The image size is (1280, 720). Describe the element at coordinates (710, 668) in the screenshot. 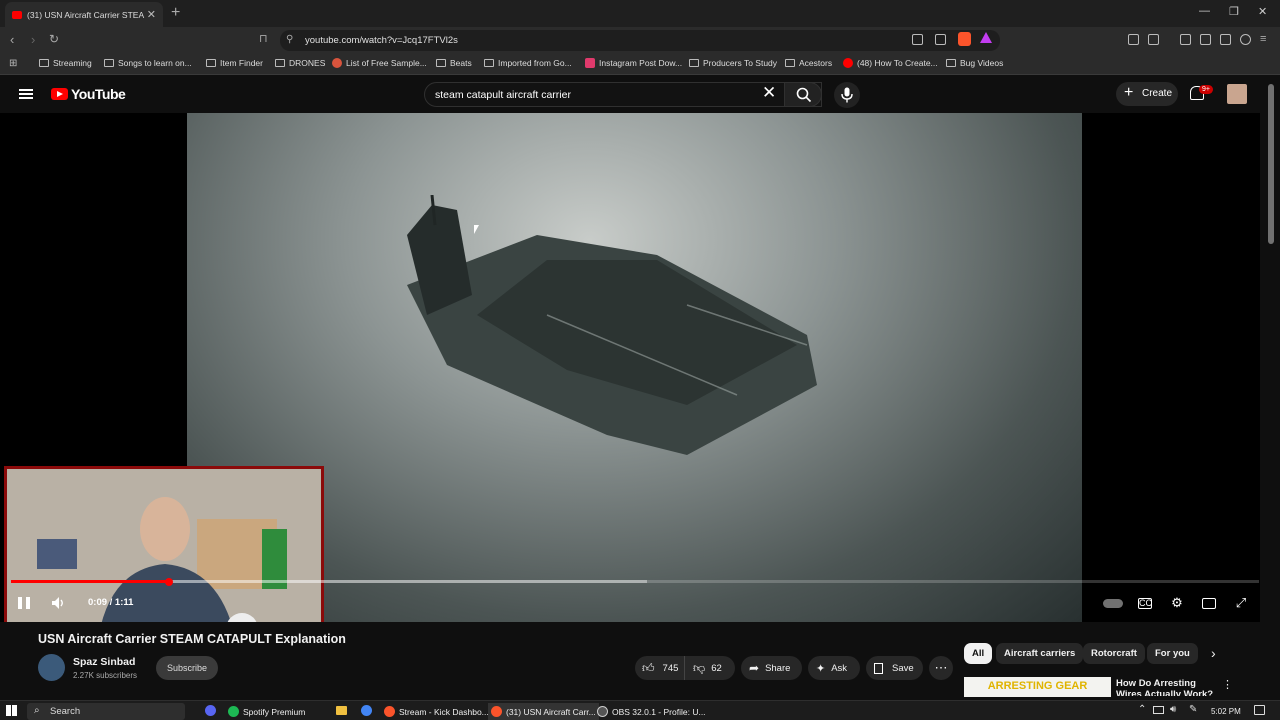

I see `dislike-button: 👎︎ 62` at that location.